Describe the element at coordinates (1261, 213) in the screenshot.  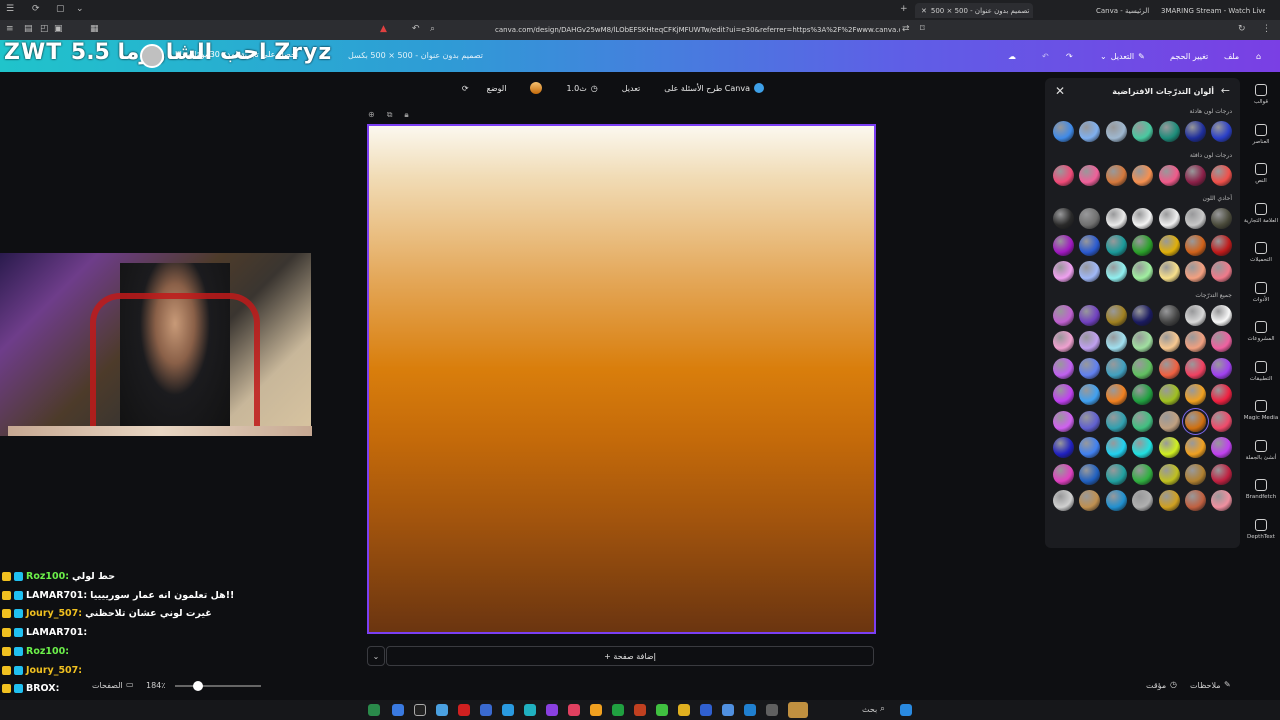
I see `rail-item-3: العلامة التجارية` at that location.